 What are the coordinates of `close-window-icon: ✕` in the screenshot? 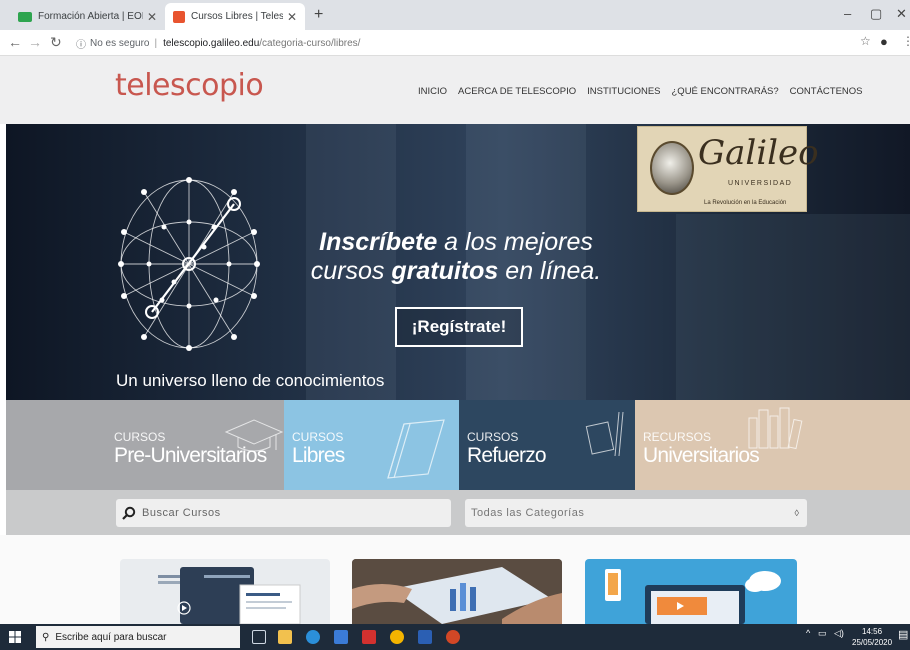 It's located at (901, 14).